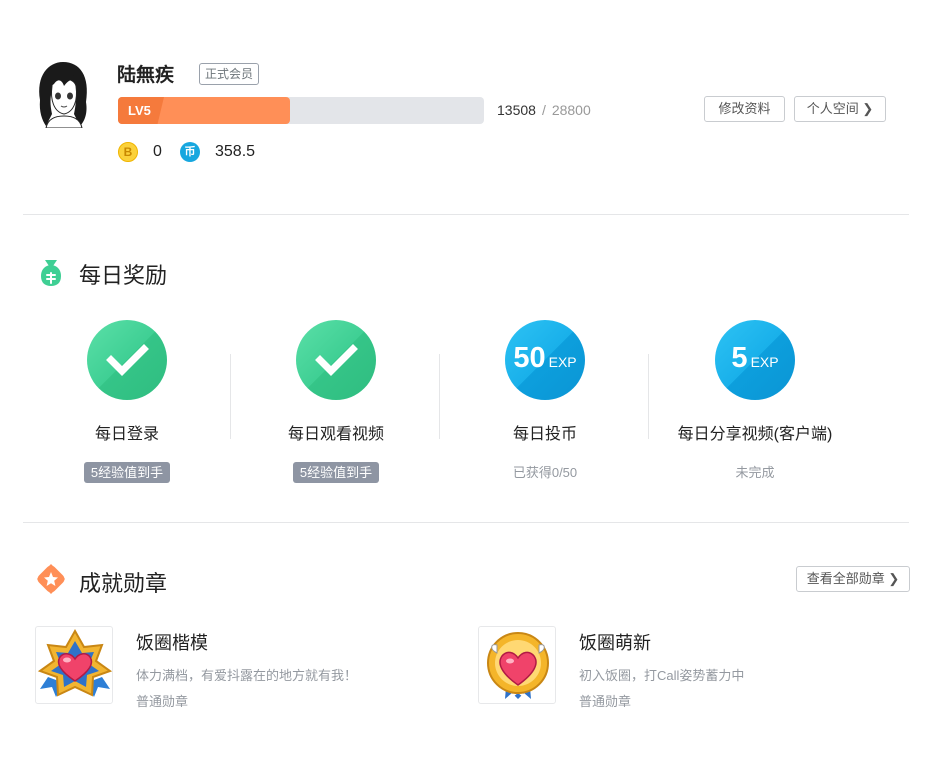  What do you see at coordinates (755, 402) in the screenshot?
I see `task-daily-share: 5 EXP 每日分享视频(客户端) 未完成` at bounding box center [755, 402].